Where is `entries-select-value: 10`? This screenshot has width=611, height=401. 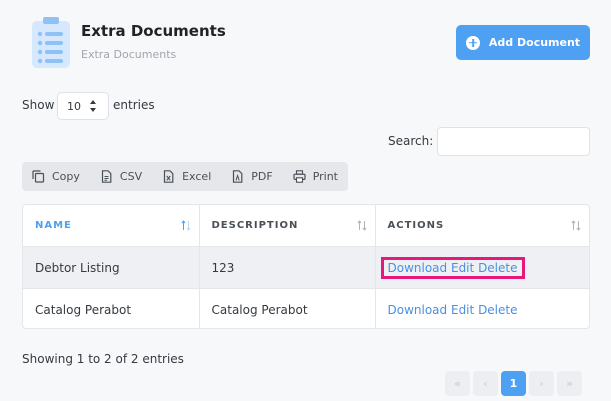
entries-select-value: 10 is located at coordinates (74, 106).